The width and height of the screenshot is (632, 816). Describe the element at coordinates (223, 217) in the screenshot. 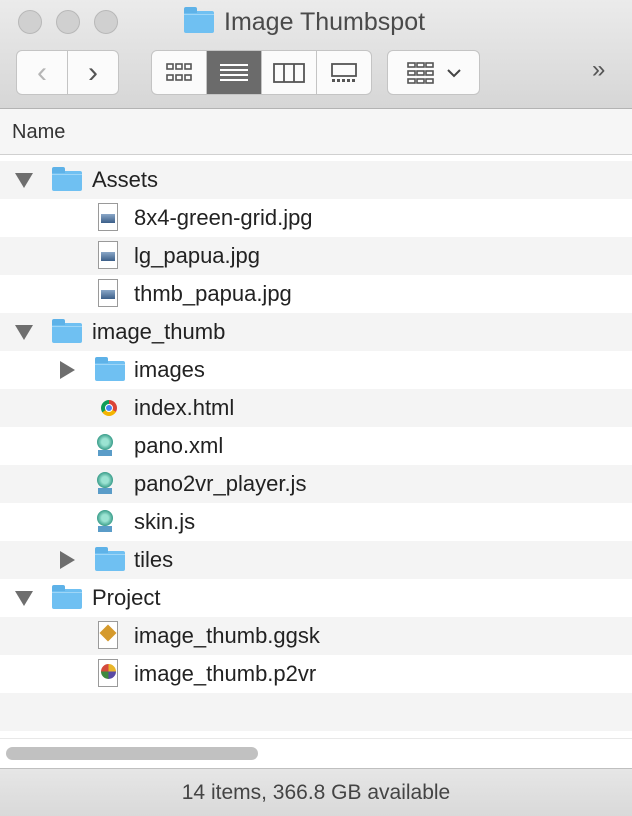

I see `list-item-label: 8x4-green-grid.jpg` at that location.